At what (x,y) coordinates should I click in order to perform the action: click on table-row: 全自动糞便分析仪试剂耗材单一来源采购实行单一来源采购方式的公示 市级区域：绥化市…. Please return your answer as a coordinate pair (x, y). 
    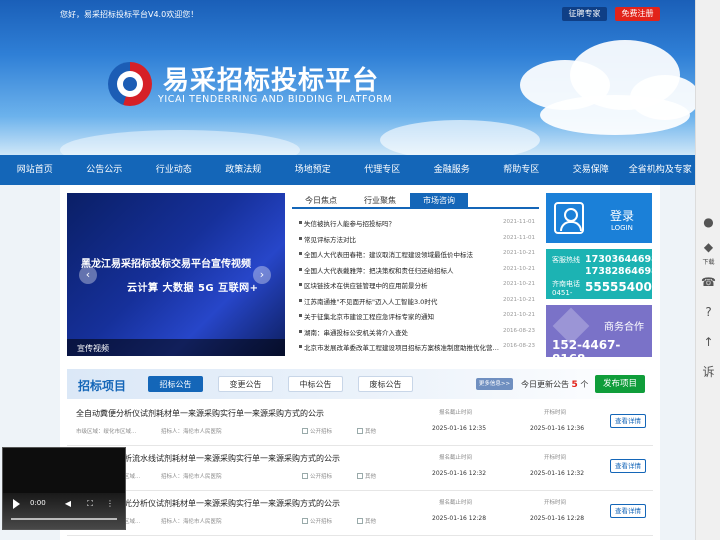
    Looking at the image, I should click on (360, 424).